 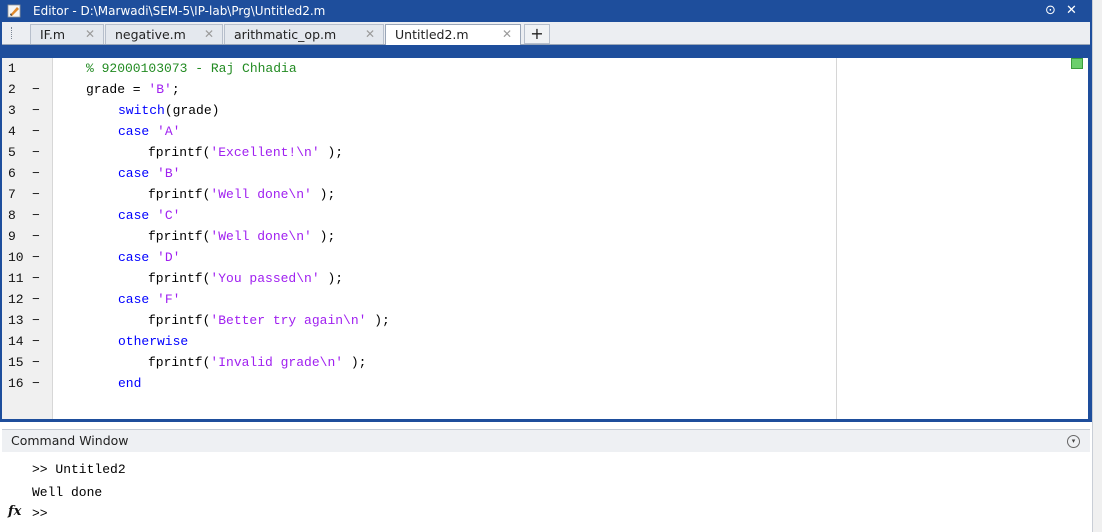 What do you see at coordinates (12, 152) in the screenshot?
I see `line-number: 5` at bounding box center [12, 152].